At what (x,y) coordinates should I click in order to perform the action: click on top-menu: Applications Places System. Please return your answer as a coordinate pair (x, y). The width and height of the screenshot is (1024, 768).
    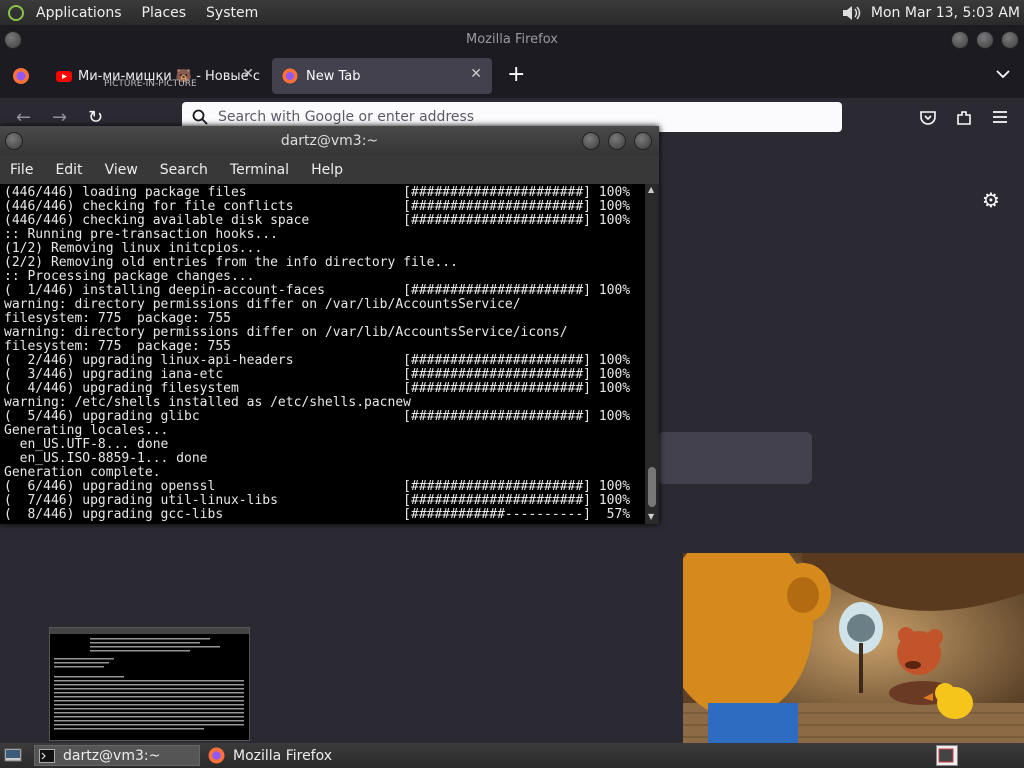
    Looking at the image, I should click on (141, 13).